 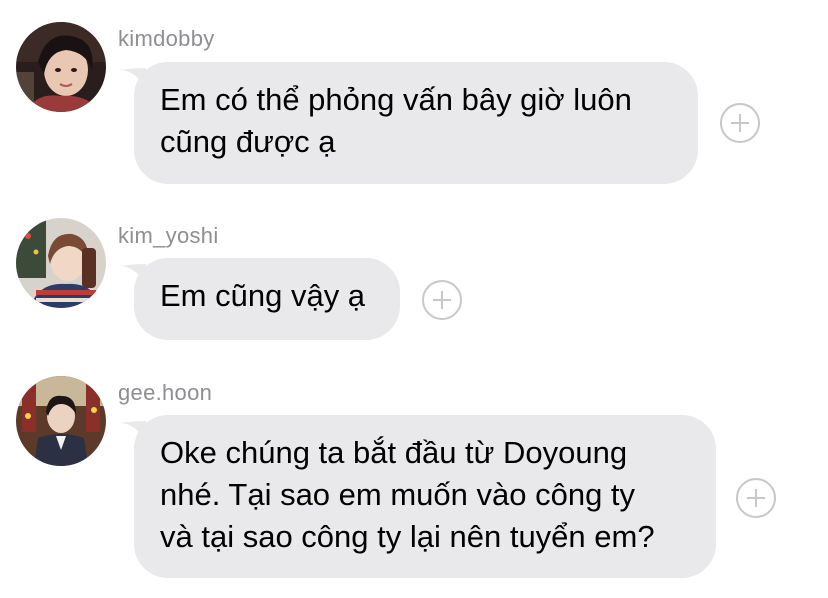 What do you see at coordinates (165, 393) in the screenshot?
I see `username: gee.hoon` at bounding box center [165, 393].